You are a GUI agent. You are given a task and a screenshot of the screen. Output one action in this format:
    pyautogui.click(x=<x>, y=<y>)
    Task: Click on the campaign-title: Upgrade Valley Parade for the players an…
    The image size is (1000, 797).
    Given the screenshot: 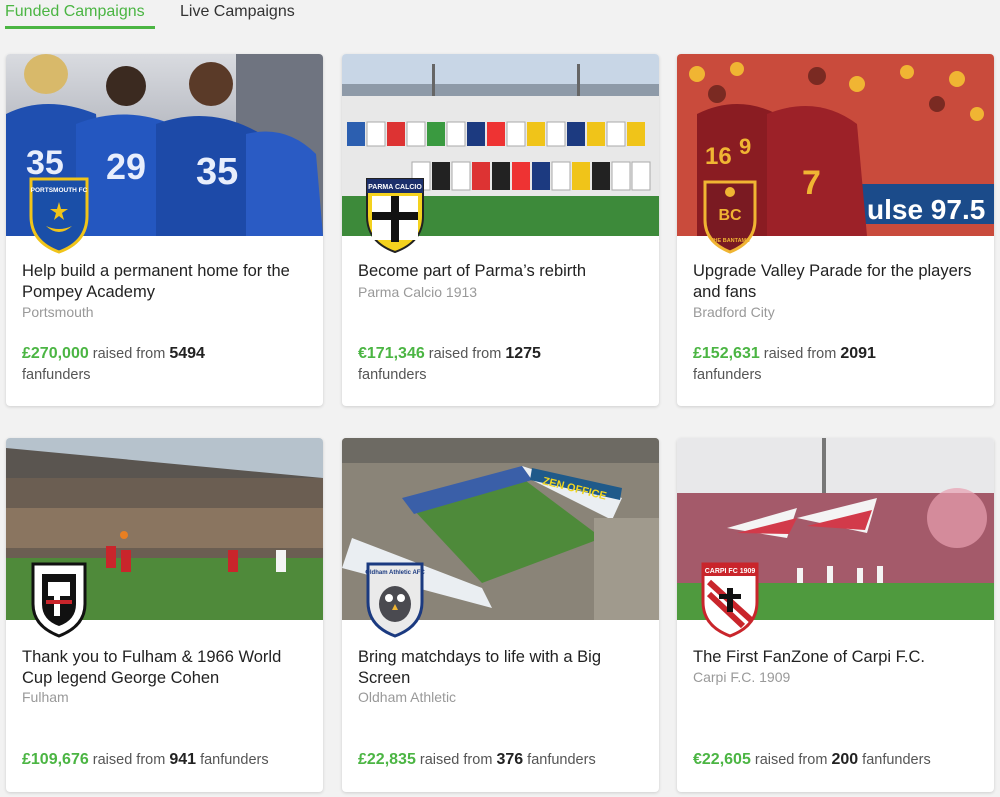 What is the action you would take?
    pyautogui.click(x=838, y=282)
    